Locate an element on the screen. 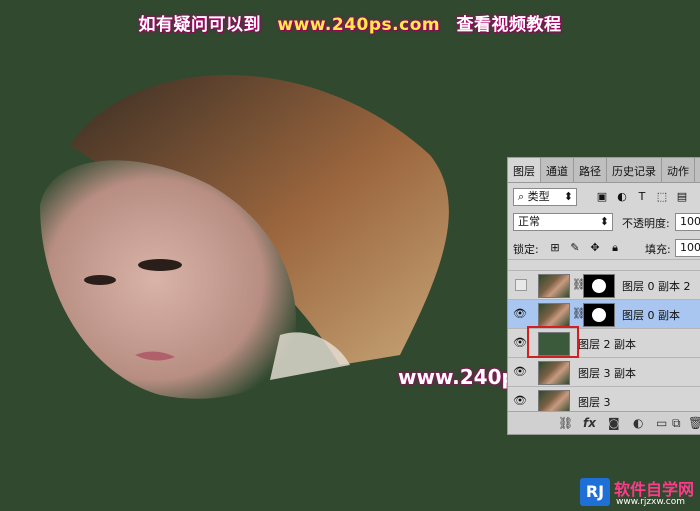  site-logo: RJ 软件自学网 www.rjzxw.com is located at coordinates (640, 493).